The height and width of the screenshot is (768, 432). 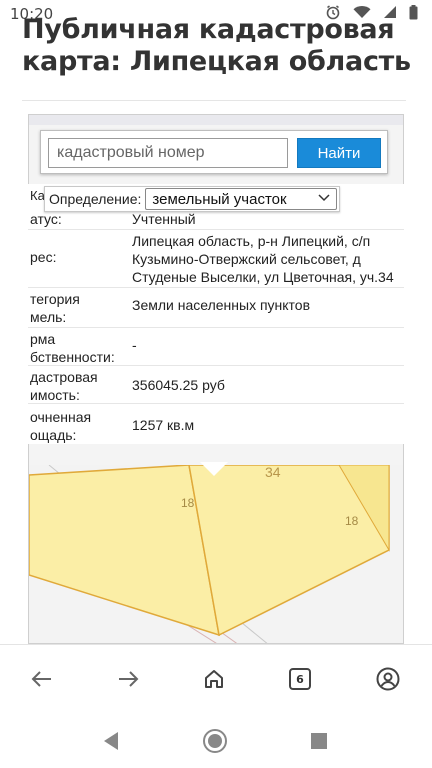 What do you see at coordinates (339, 153) in the screenshot?
I see `search-button: Найти` at bounding box center [339, 153].